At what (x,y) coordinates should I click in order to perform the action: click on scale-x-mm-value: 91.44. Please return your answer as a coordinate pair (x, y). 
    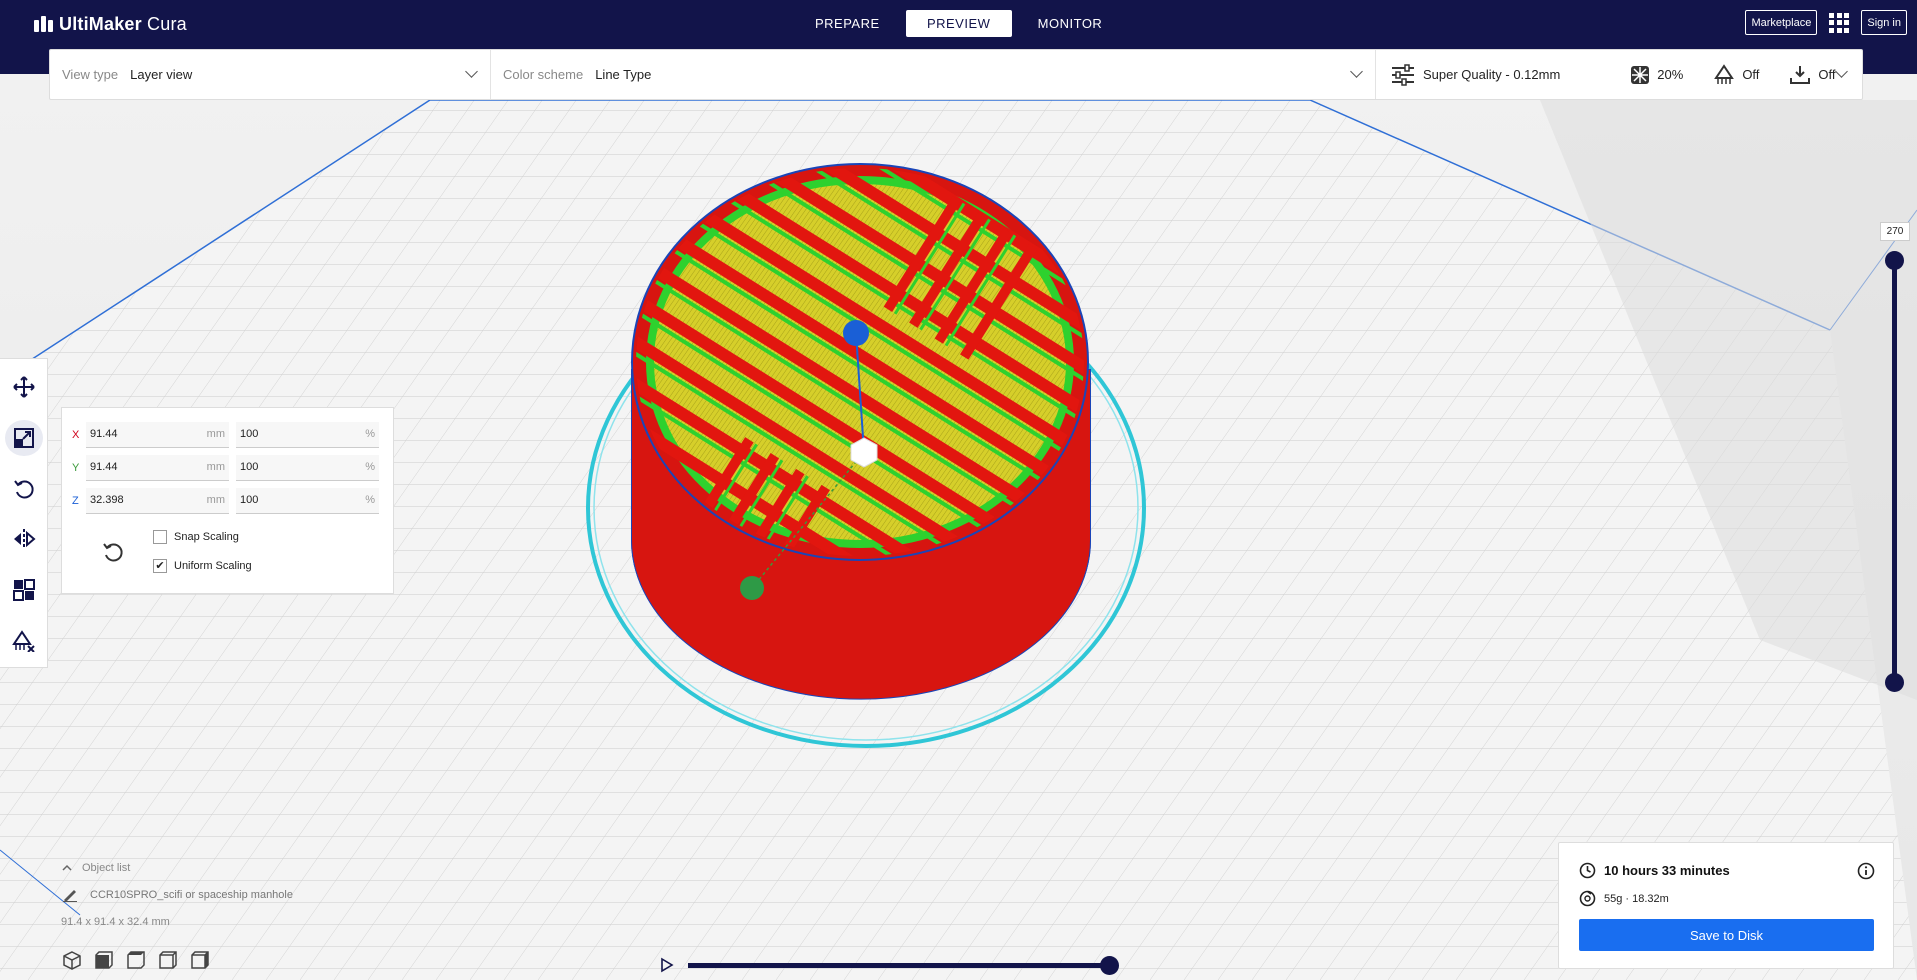
    Looking at the image, I should click on (104, 434).